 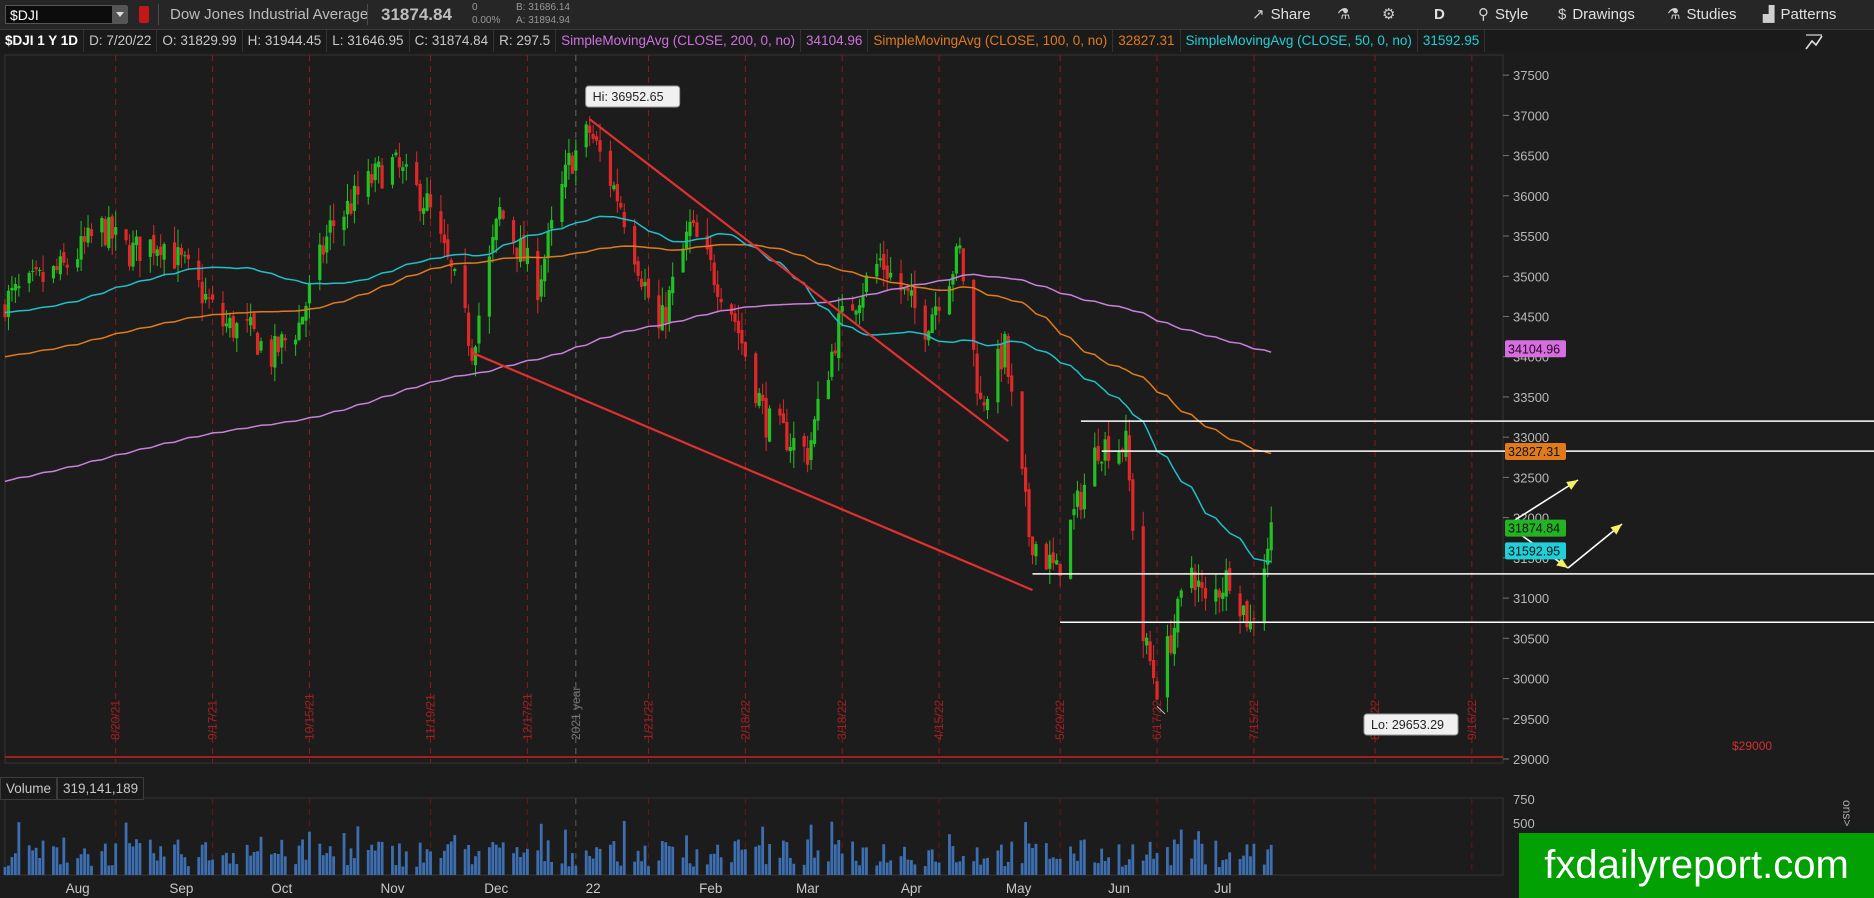 What do you see at coordinates (1503, 14) in the screenshot?
I see `style-button: ⚲ Style` at bounding box center [1503, 14].